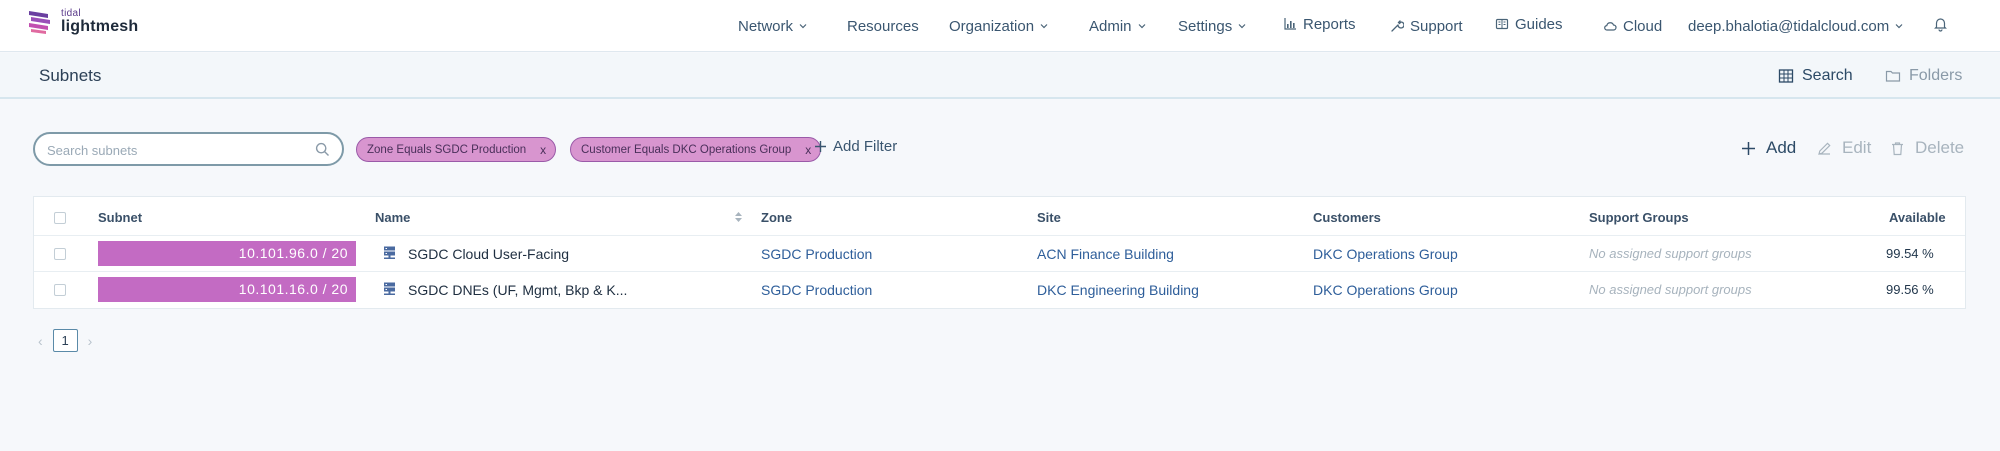 This screenshot has height=451, width=2000. Describe the element at coordinates (1000, 76) in the screenshot. I see `page-header: Subnets Search Folders` at that location.